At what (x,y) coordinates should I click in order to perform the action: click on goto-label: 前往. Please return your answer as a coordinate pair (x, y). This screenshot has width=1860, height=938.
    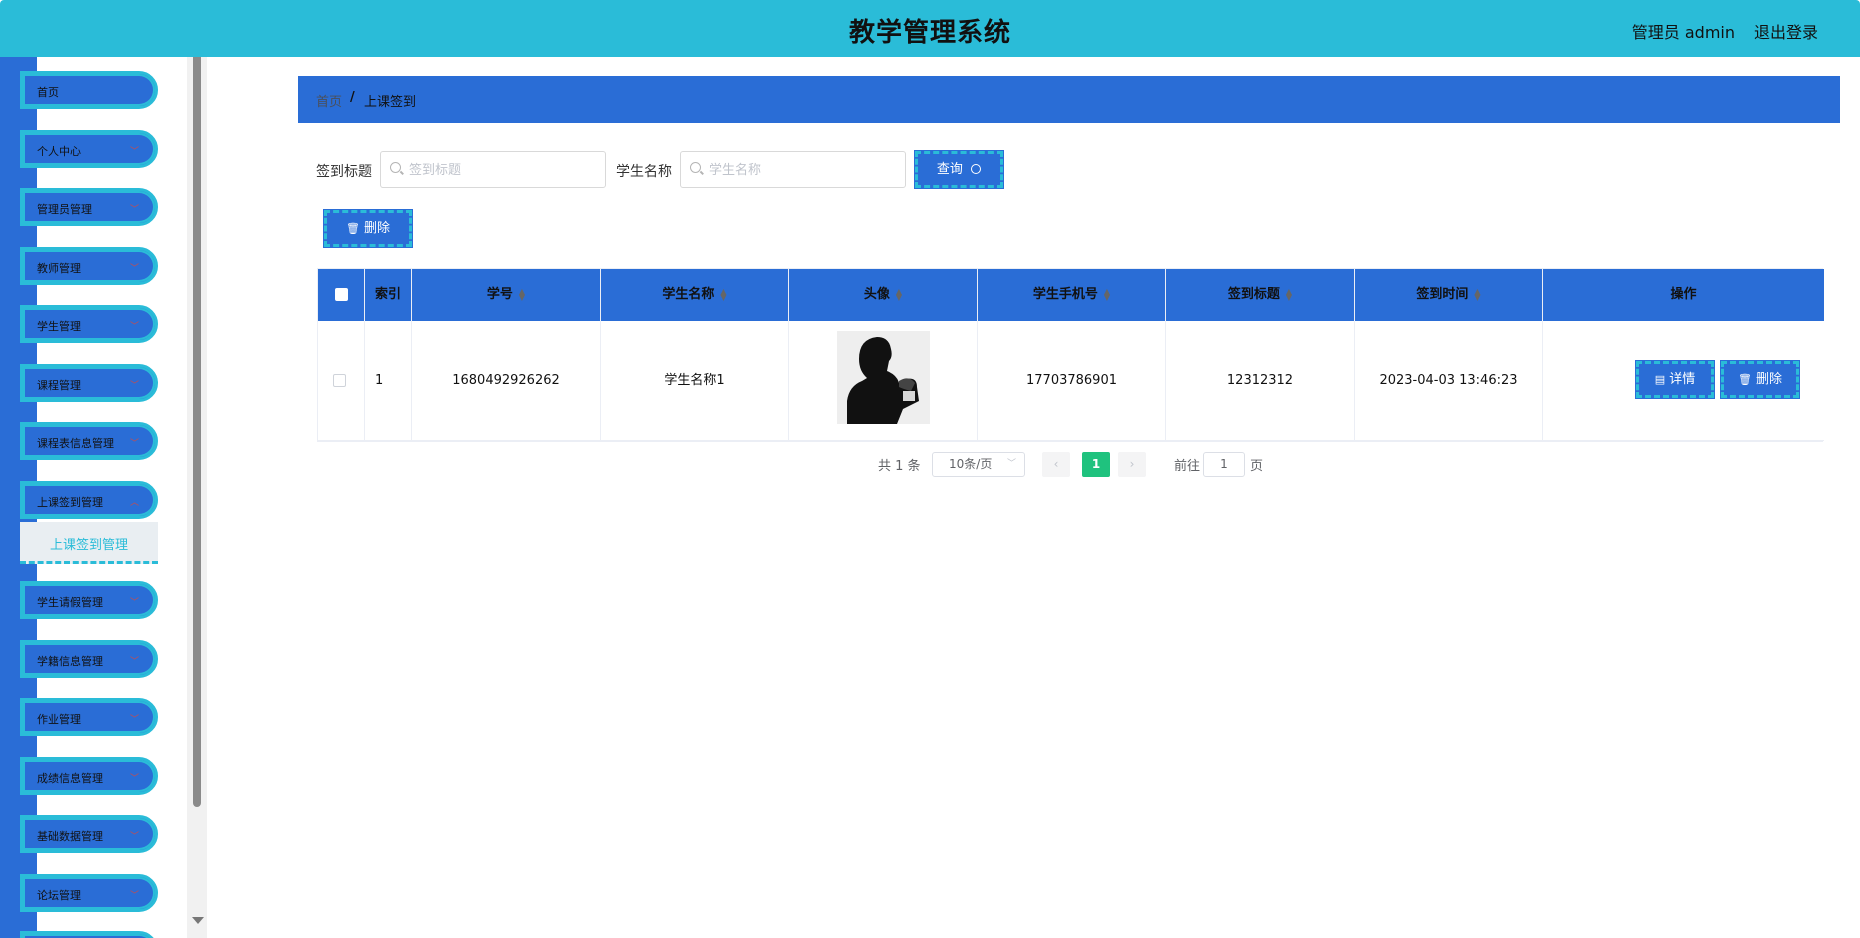
    Looking at the image, I should click on (1187, 466).